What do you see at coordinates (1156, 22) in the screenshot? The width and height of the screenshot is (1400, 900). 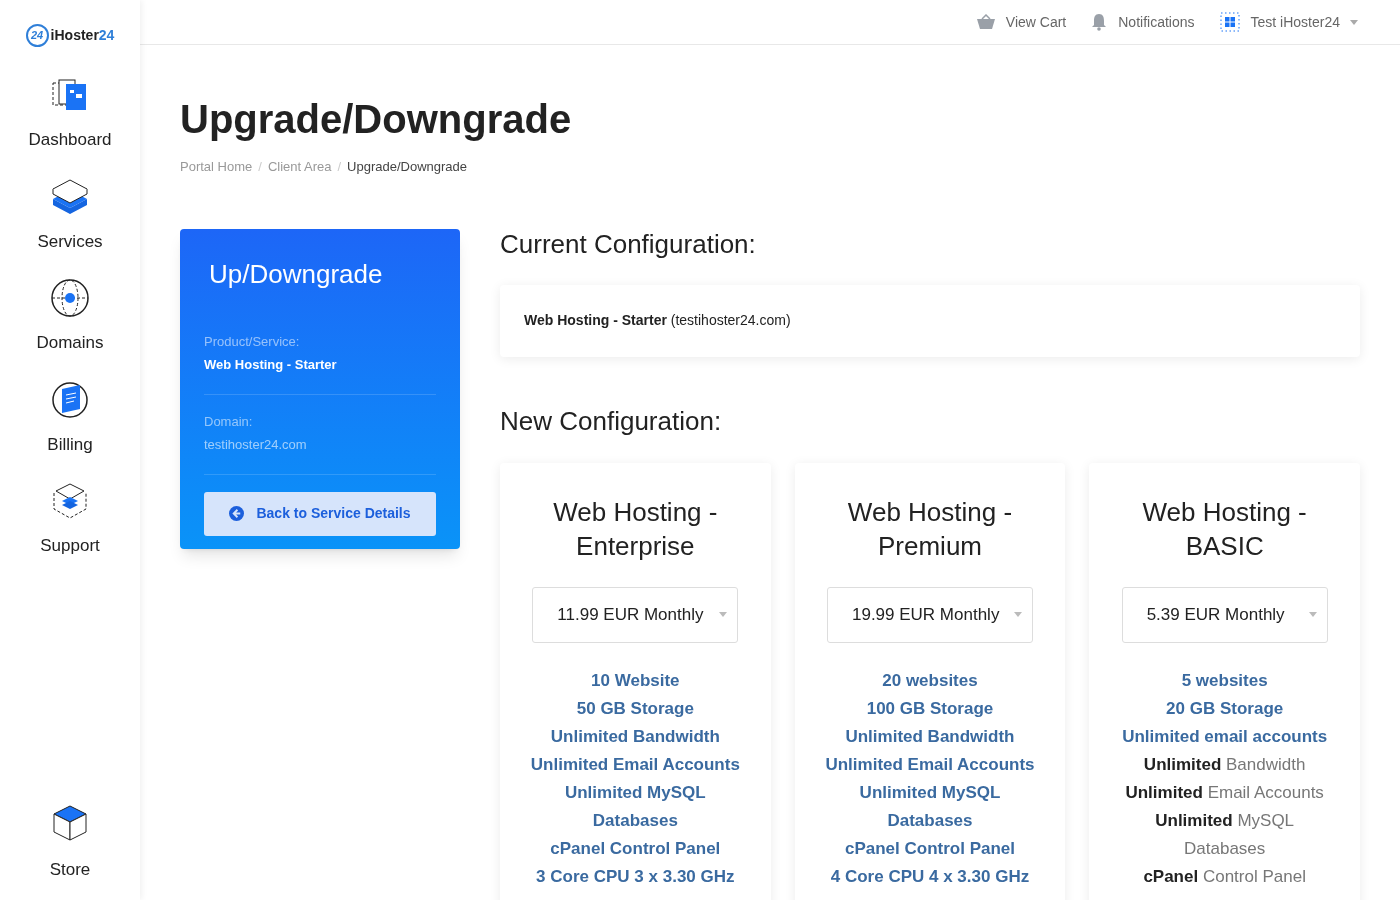 I see `topbar-link: Notifications` at bounding box center [1156, 22].